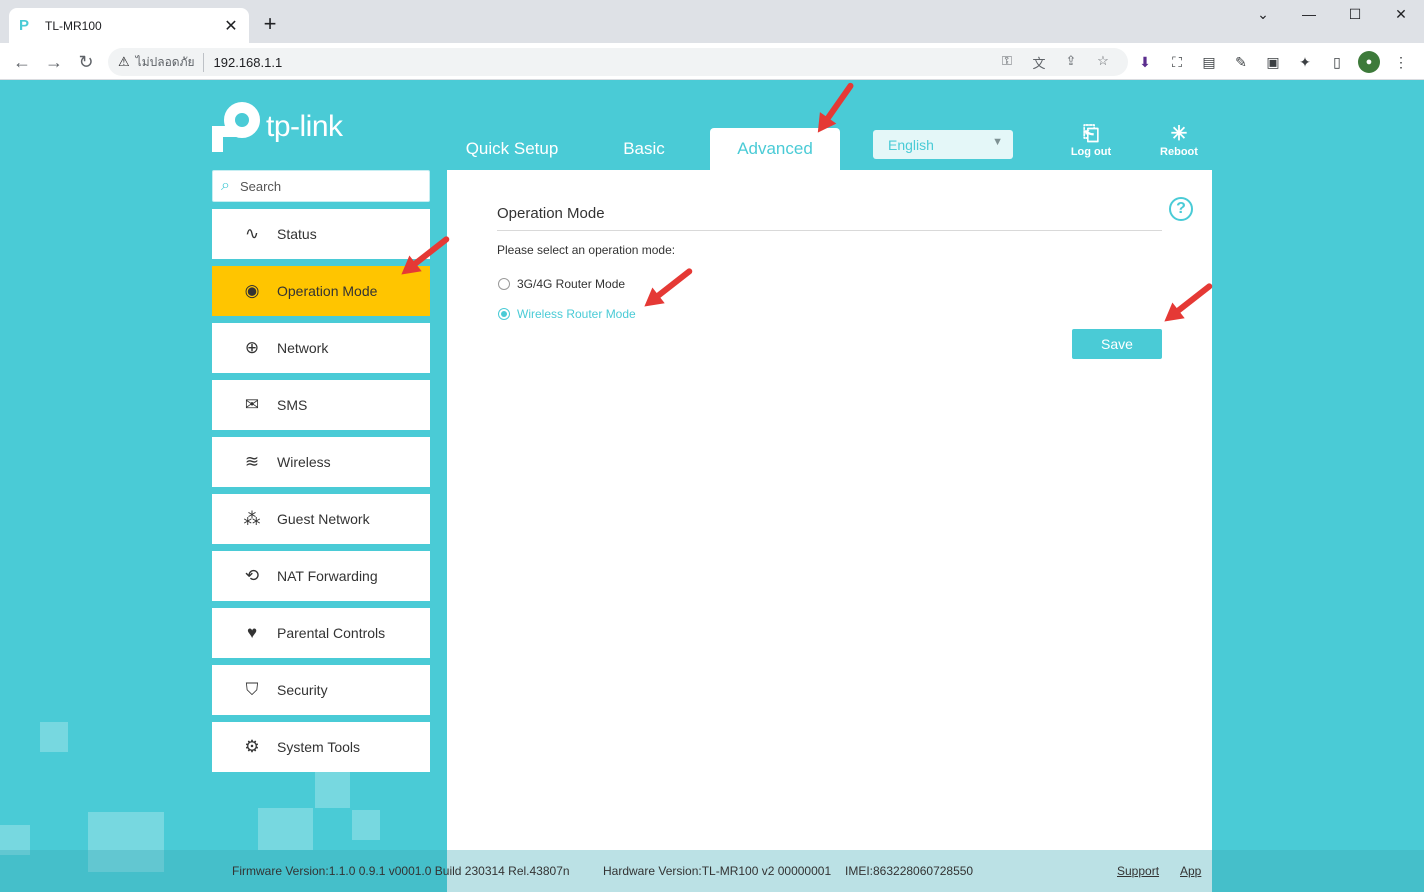 The width and height of the screenshot is (1424, 892). What do you see at coordinates (252, 632) in the screenshot?
I see `heart-icon: ♥` at bounding box center [252, 632].